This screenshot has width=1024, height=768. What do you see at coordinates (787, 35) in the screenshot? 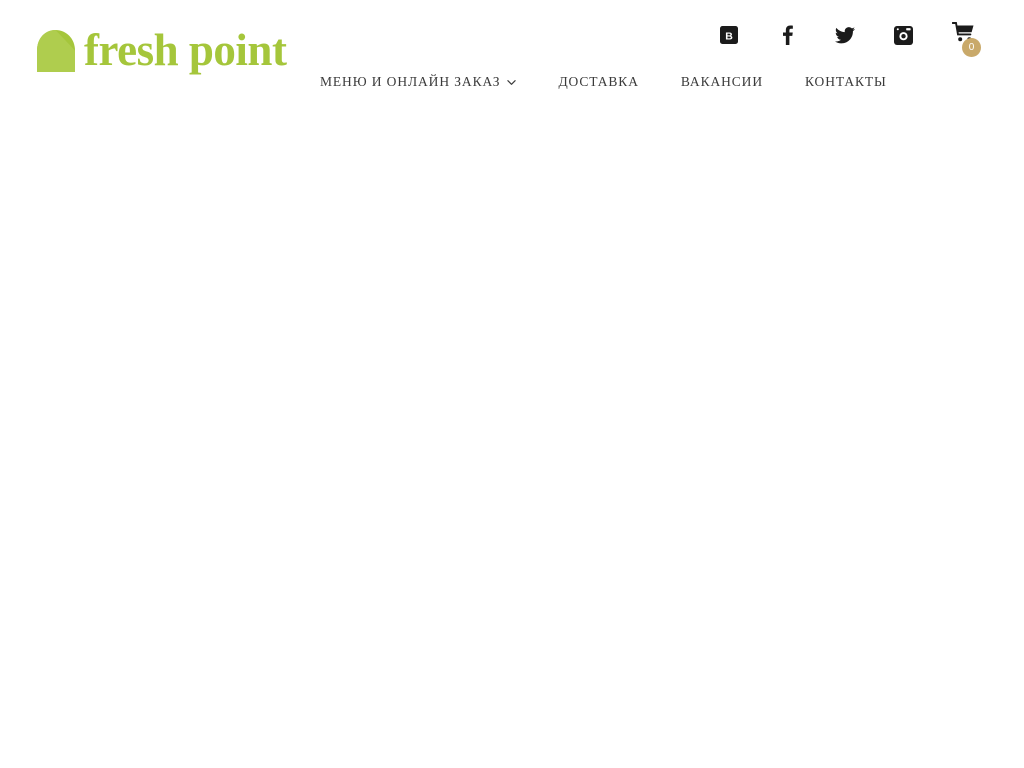
I see `facebook-icon` at bounding box center [787, 35].